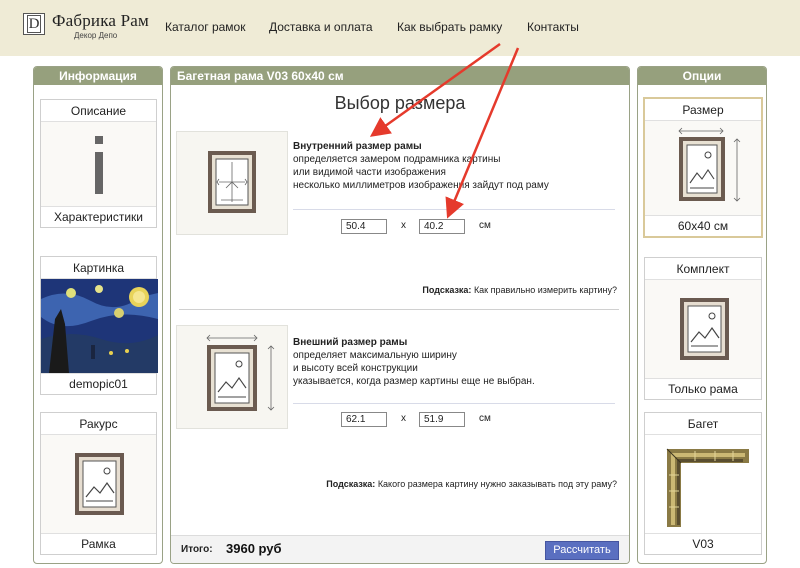  What do you see at coordinates (364, 226) in the screenshot?
I see `inner-width-input` at bounding box center [364, 226].